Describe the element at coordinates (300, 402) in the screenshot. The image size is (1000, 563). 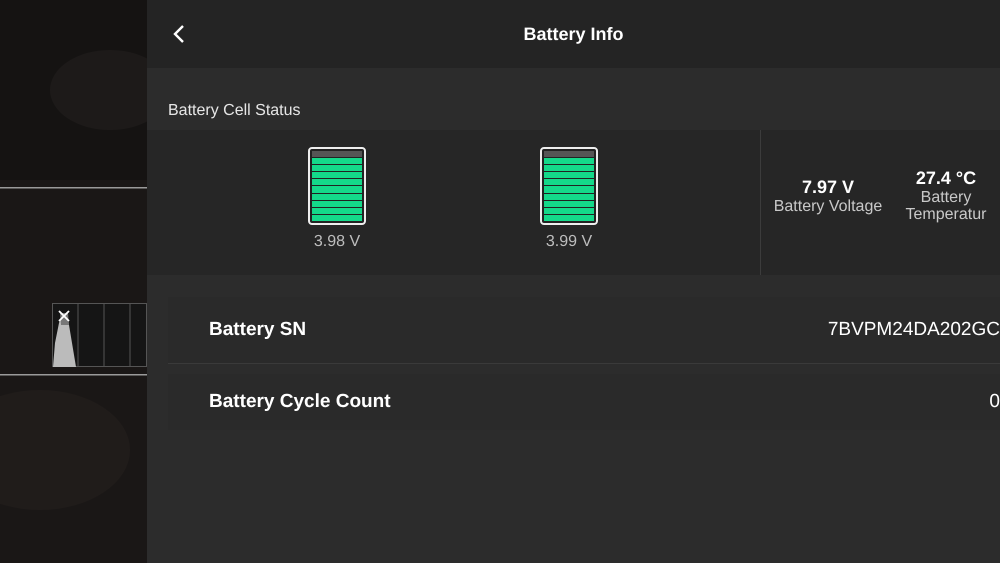
I see `row-label: Battery Cycle Count` at that location.